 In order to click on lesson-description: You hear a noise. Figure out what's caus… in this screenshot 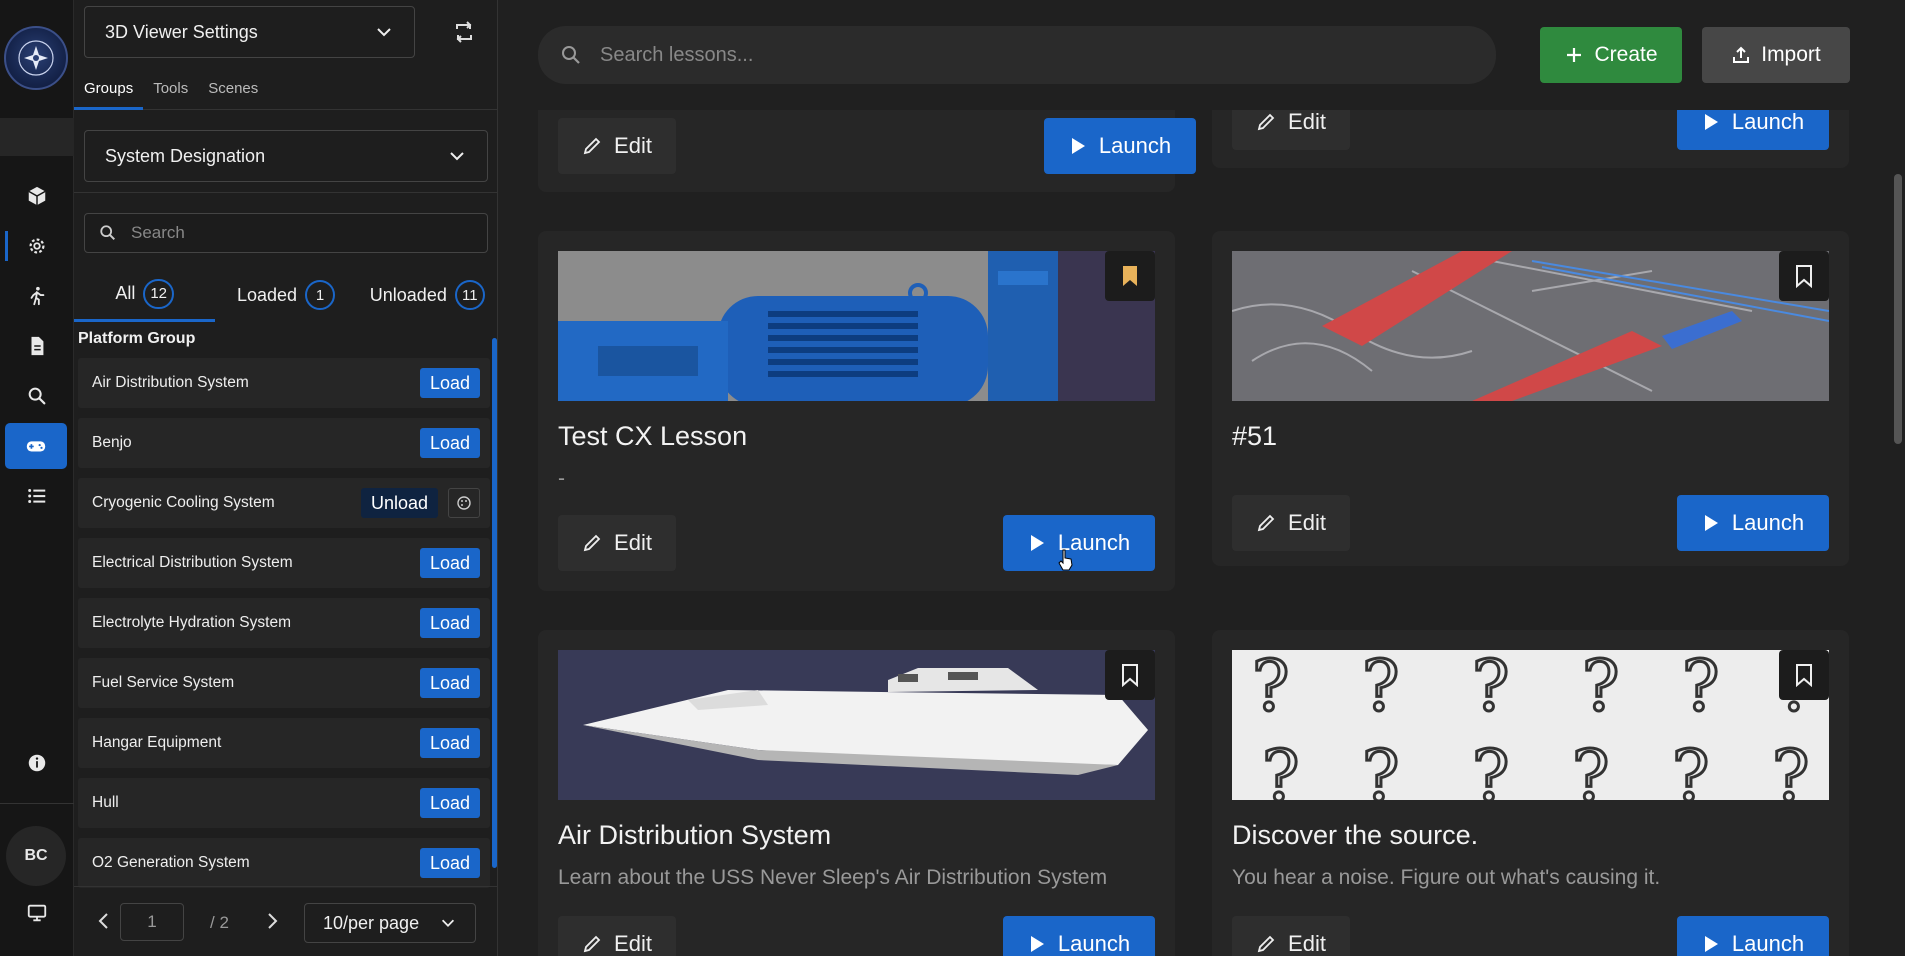, I will do `click(1446, 877)`.